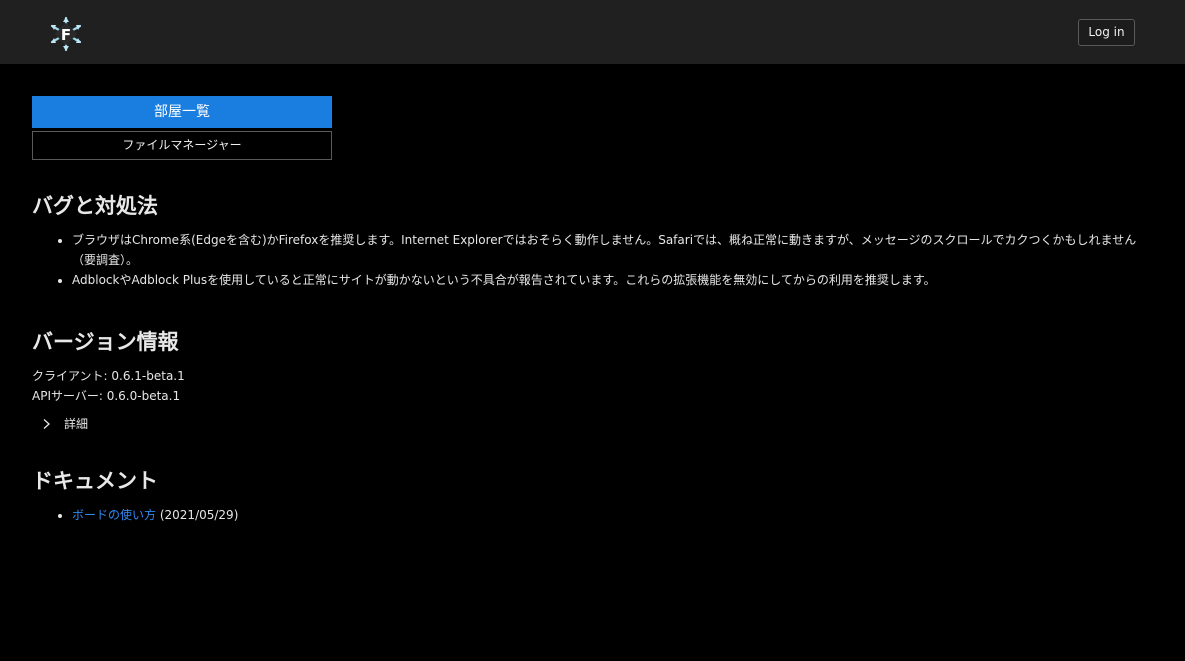  Describe the element at coordinates (1106, 32) in the screenshot. I see `login-button: Log in` at that location.